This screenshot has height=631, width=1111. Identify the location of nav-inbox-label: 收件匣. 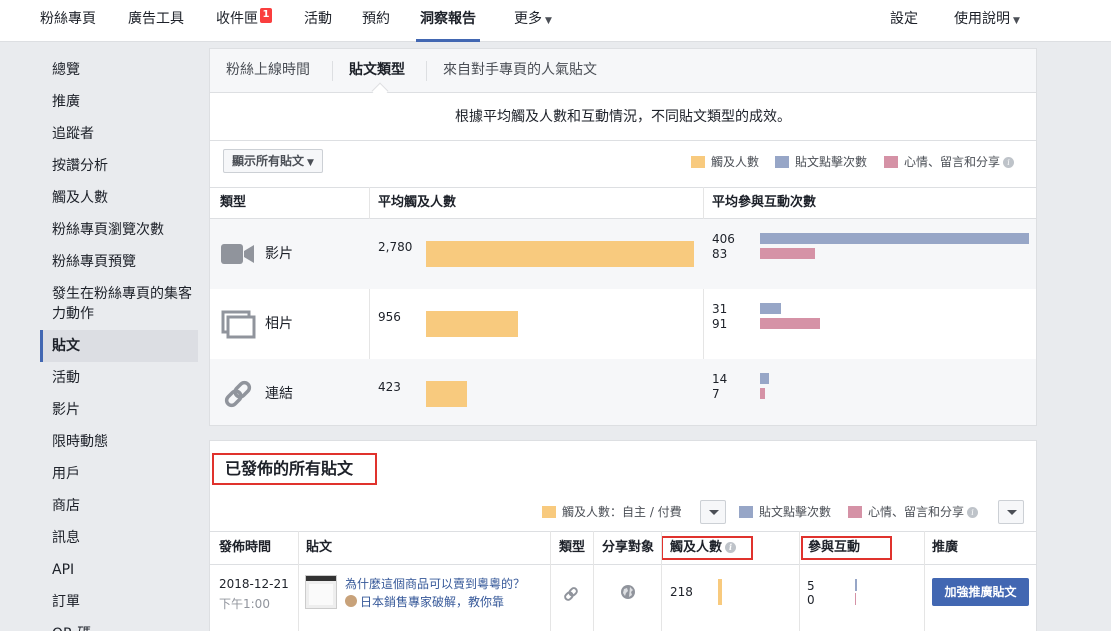
(237, 19).